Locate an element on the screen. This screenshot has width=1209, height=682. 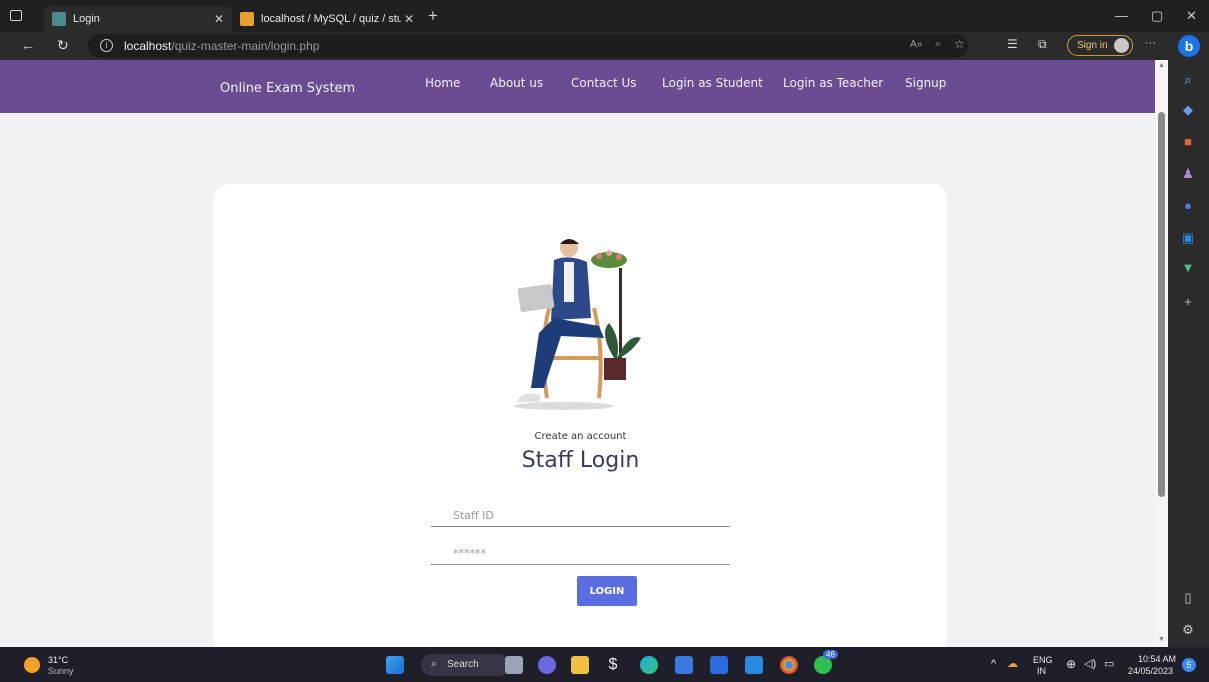
bing-copilot-icon: b is located at coordinates (1189, 46).